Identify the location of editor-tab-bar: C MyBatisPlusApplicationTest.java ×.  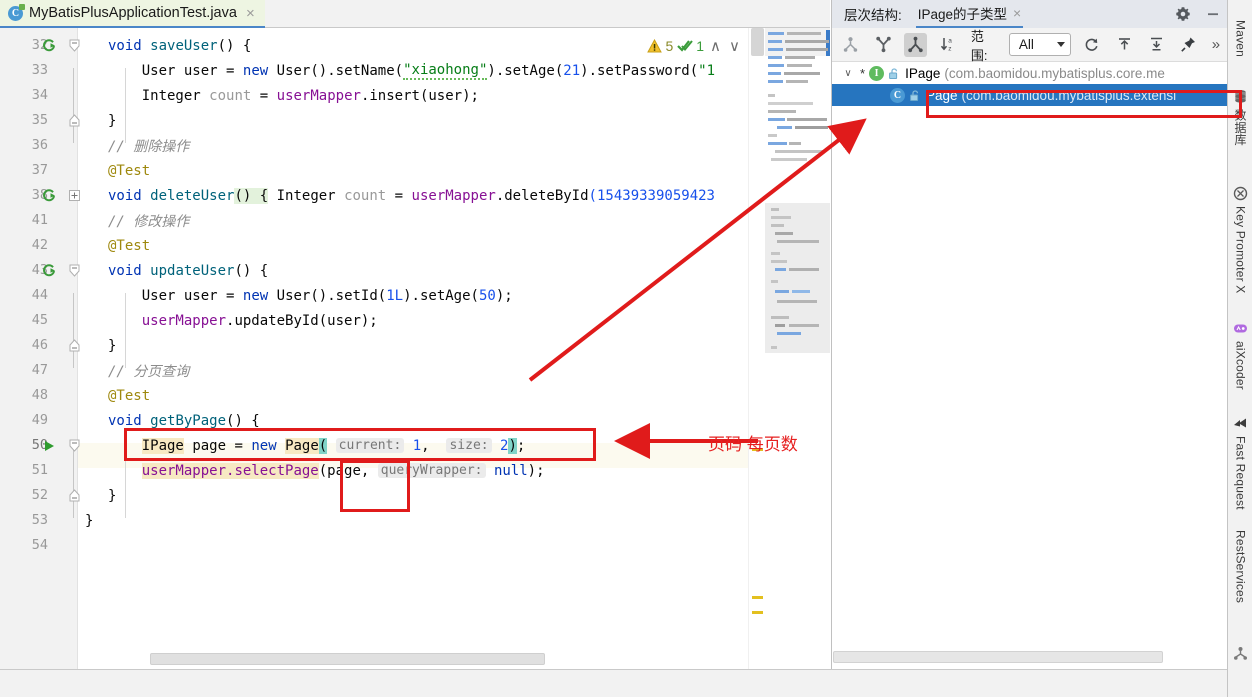
(415, 14).